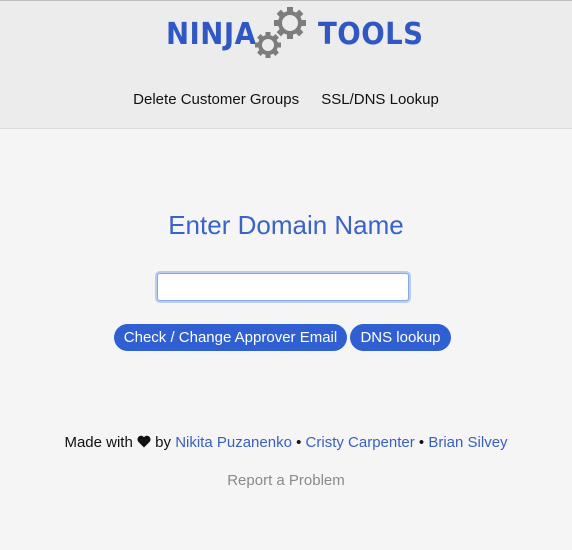 The image size is (572, 550). I want to click on author-link-cristy-carpenter: Cristy Carpenter, so click(360, 442).